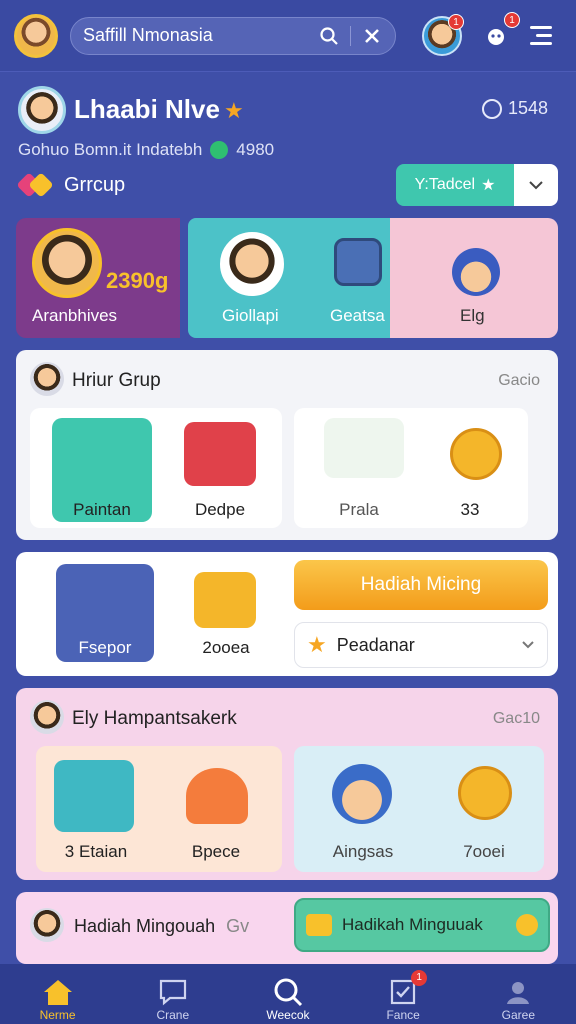 Image resolution: width=576 pixels, height=1024 pixels. I want to click on claim-reward-button: Hadiah Micing, so click(421, 585).